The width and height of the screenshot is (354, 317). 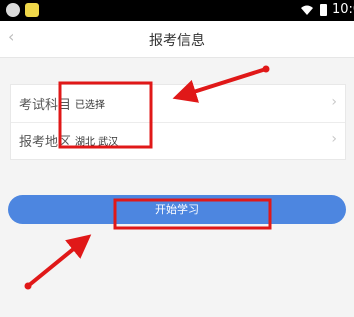 What do you see at coordinates (178, 140) in the screenshot?
I see `exam-region-row: 报考地区 湖北 武汉 ›` at bounding box center [178, 140].